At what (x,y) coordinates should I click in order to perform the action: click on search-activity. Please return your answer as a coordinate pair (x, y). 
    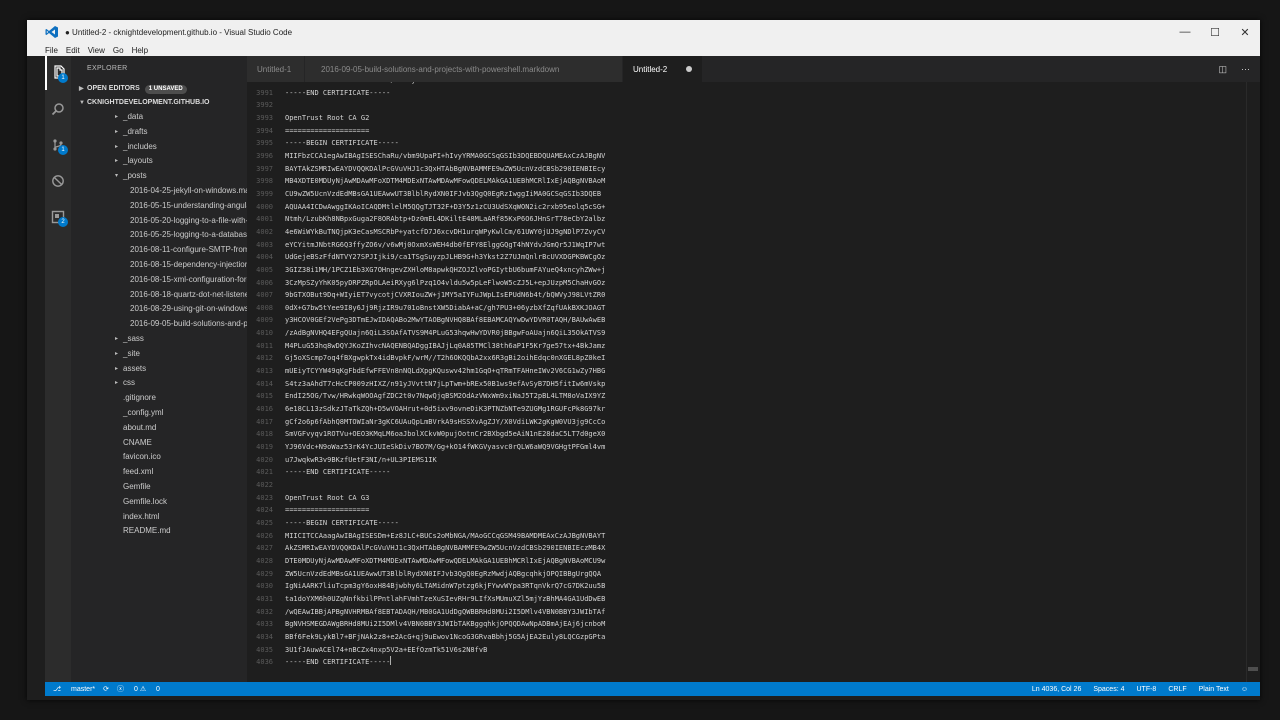
    Looking at the image, I should click on (58, 109).